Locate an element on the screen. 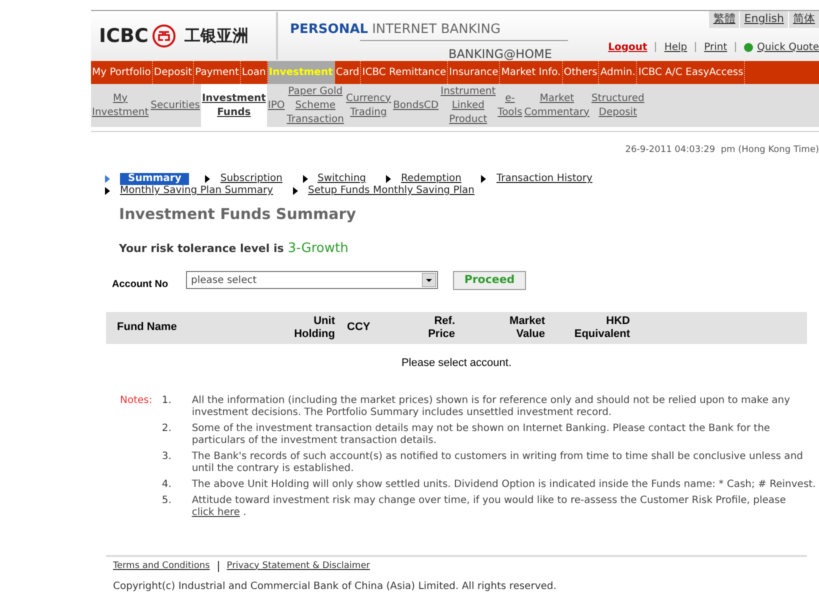 The height and width of the screenshot is (607, 819). column-header: Fund Name is located at coordinates (147, 327).